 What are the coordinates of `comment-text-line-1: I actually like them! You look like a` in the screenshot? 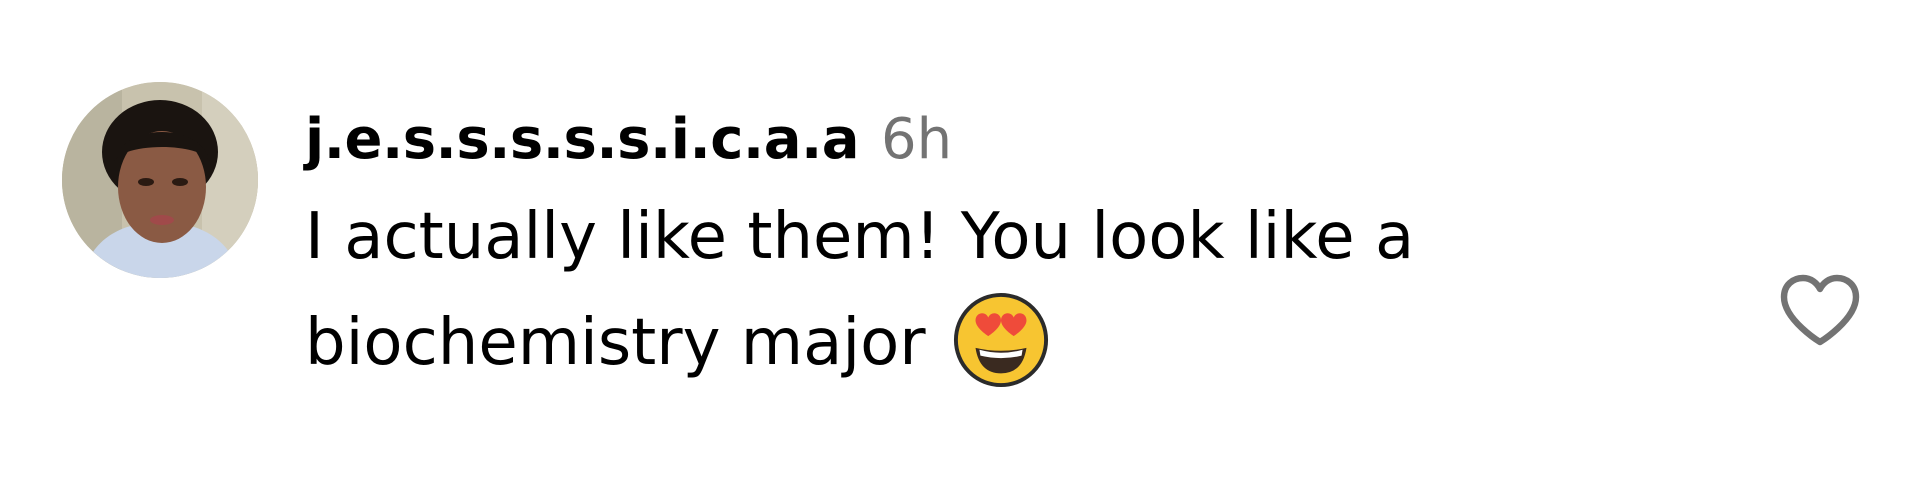 It's located at (860, 237).